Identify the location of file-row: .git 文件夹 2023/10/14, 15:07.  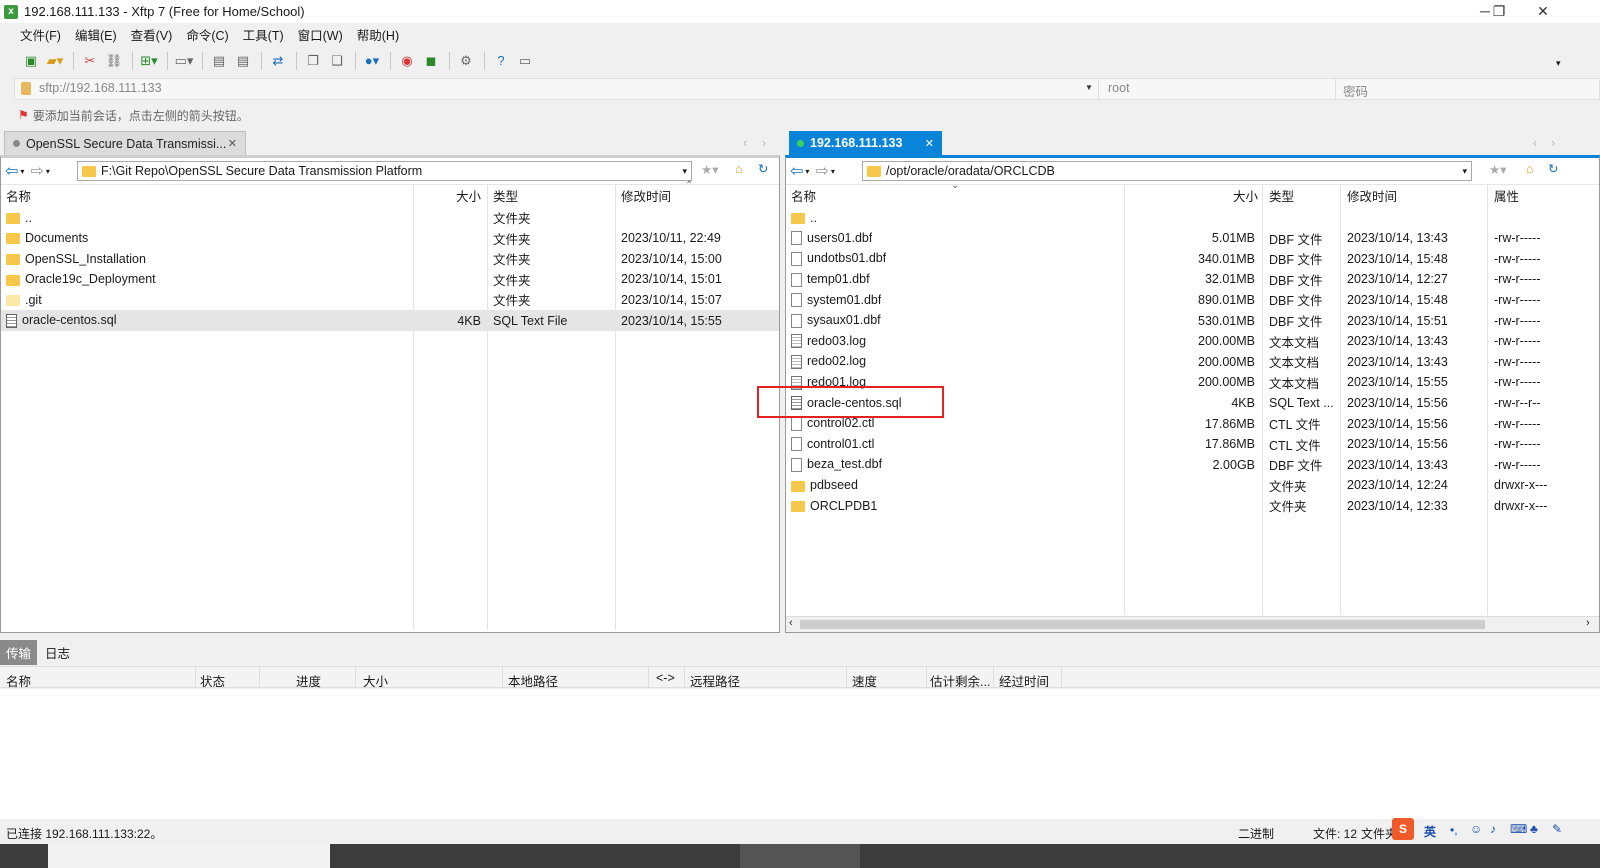
(390, 299).